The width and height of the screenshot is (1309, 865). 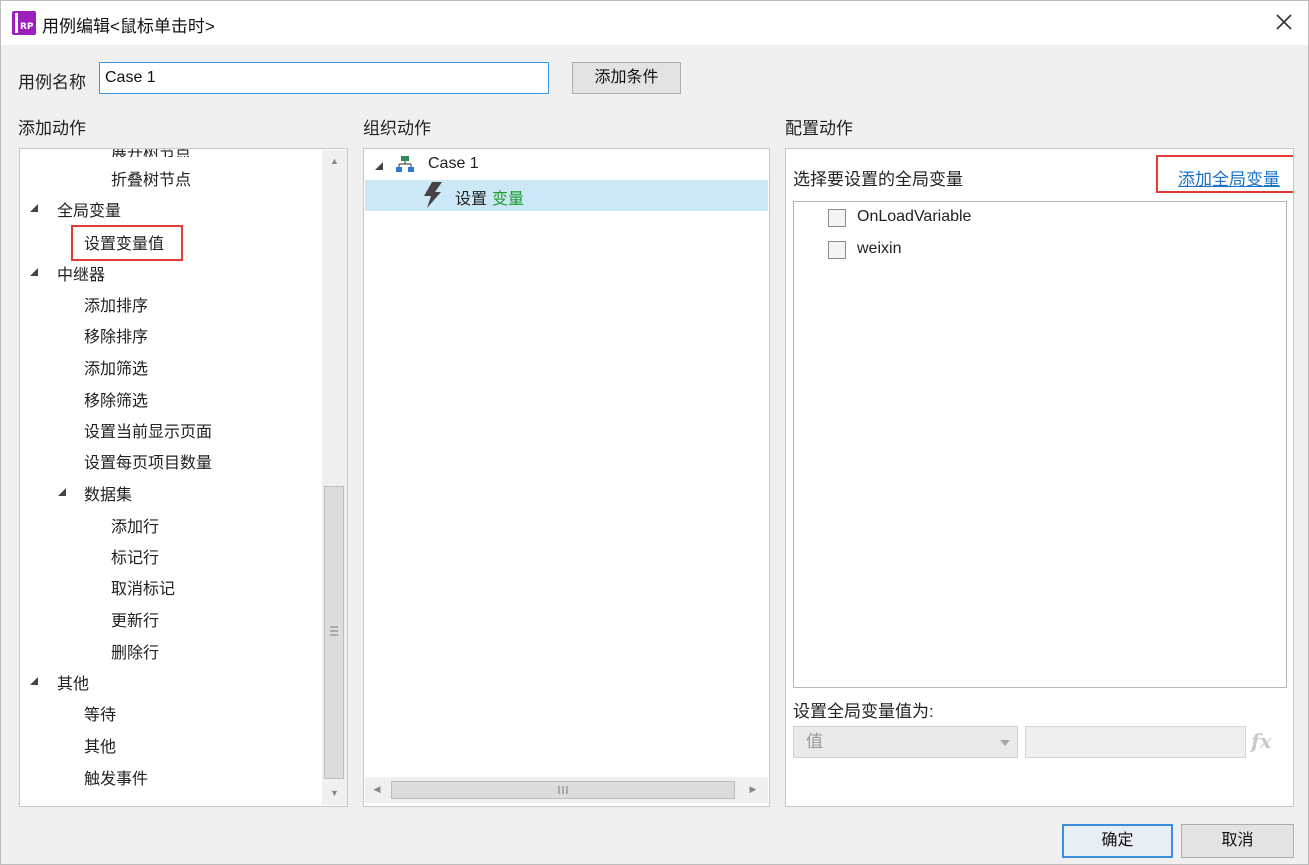 I want to click on tree-item-fire-event: 触发事件, so click(x=116, y=777).